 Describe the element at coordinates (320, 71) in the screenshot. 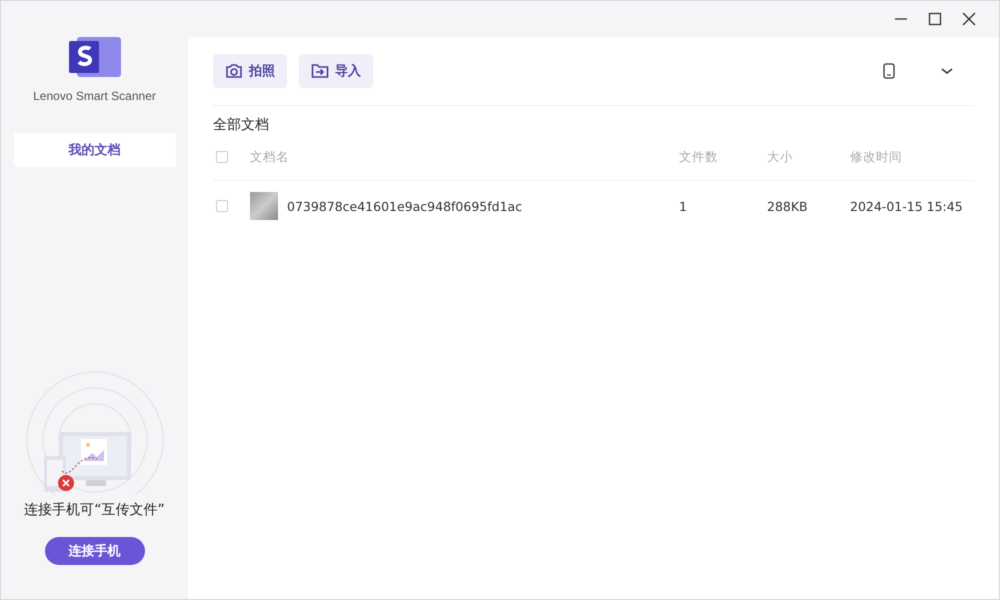

I see `folder-arrow-icon` at that location.